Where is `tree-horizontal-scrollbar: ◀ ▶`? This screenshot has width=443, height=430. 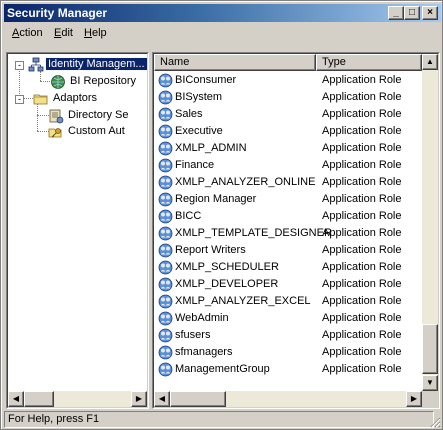 tree-horizontal-scrollbar: ◀ ▶ is located at coordinates (77, 399).